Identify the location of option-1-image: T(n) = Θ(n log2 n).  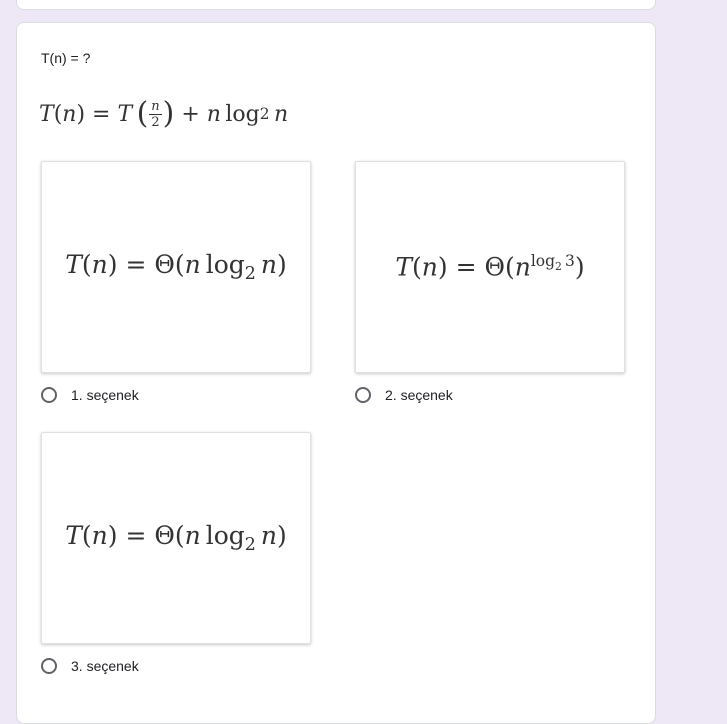
(176, 267).